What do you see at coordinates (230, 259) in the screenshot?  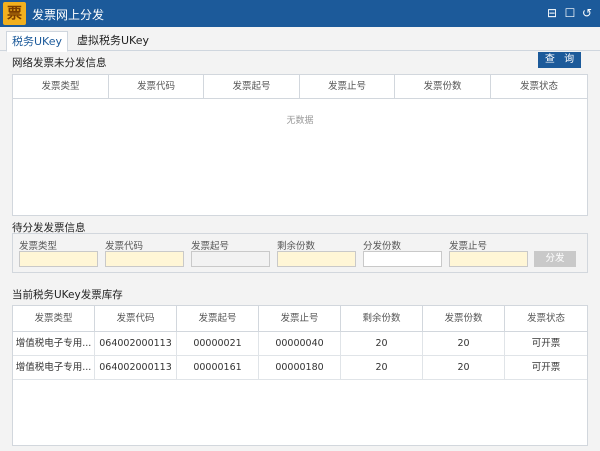 I see `start-number-field` at bounding box center [230, 259].